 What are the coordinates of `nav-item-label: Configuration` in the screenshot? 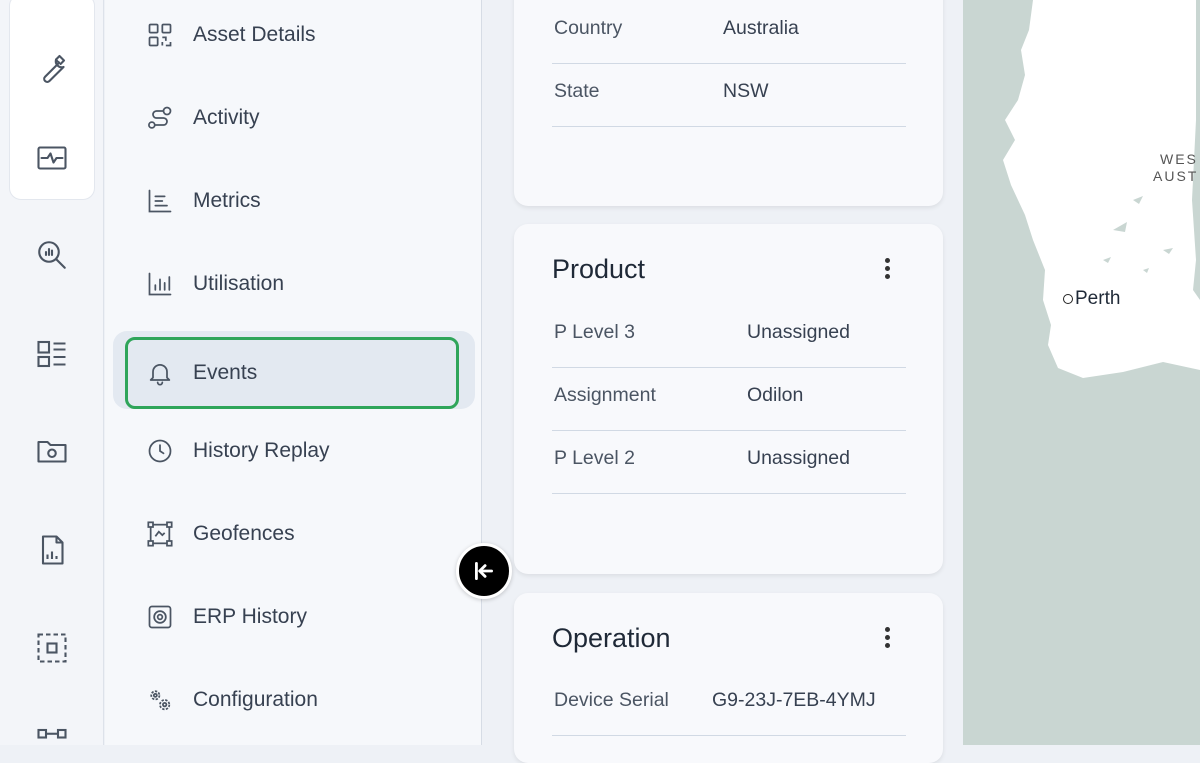 It's located at (255, 699).